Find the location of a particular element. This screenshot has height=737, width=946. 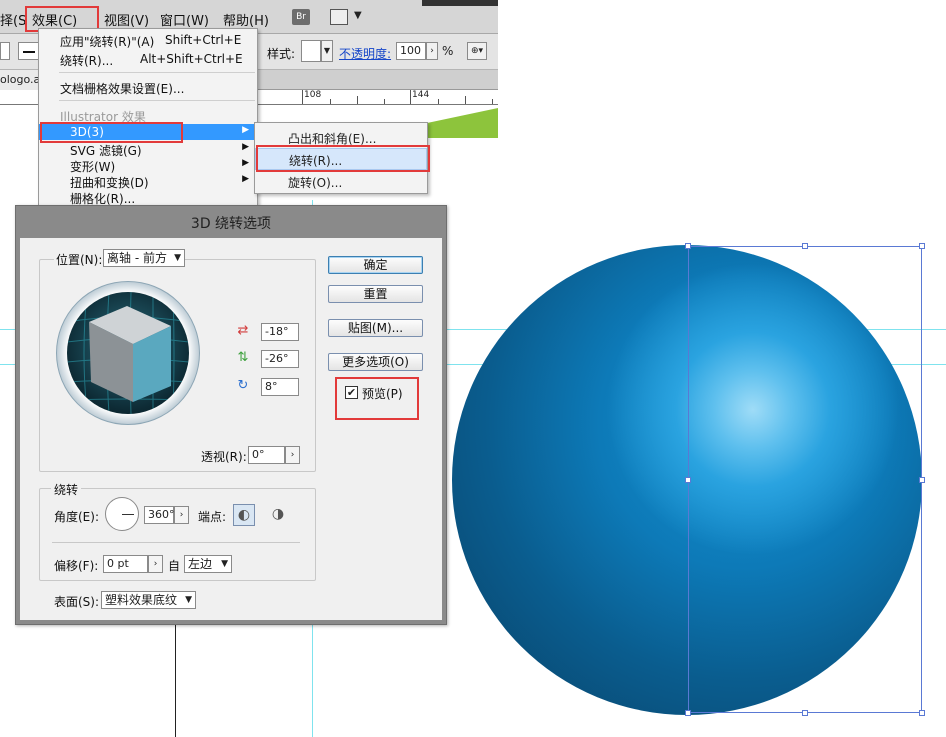

from-value: 左边 is located at coordinates (200, 564).